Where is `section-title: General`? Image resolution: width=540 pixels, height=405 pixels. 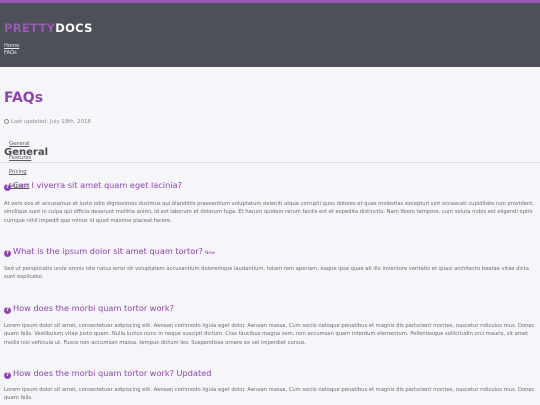 section-title: General is located at coordinates (26, 152).